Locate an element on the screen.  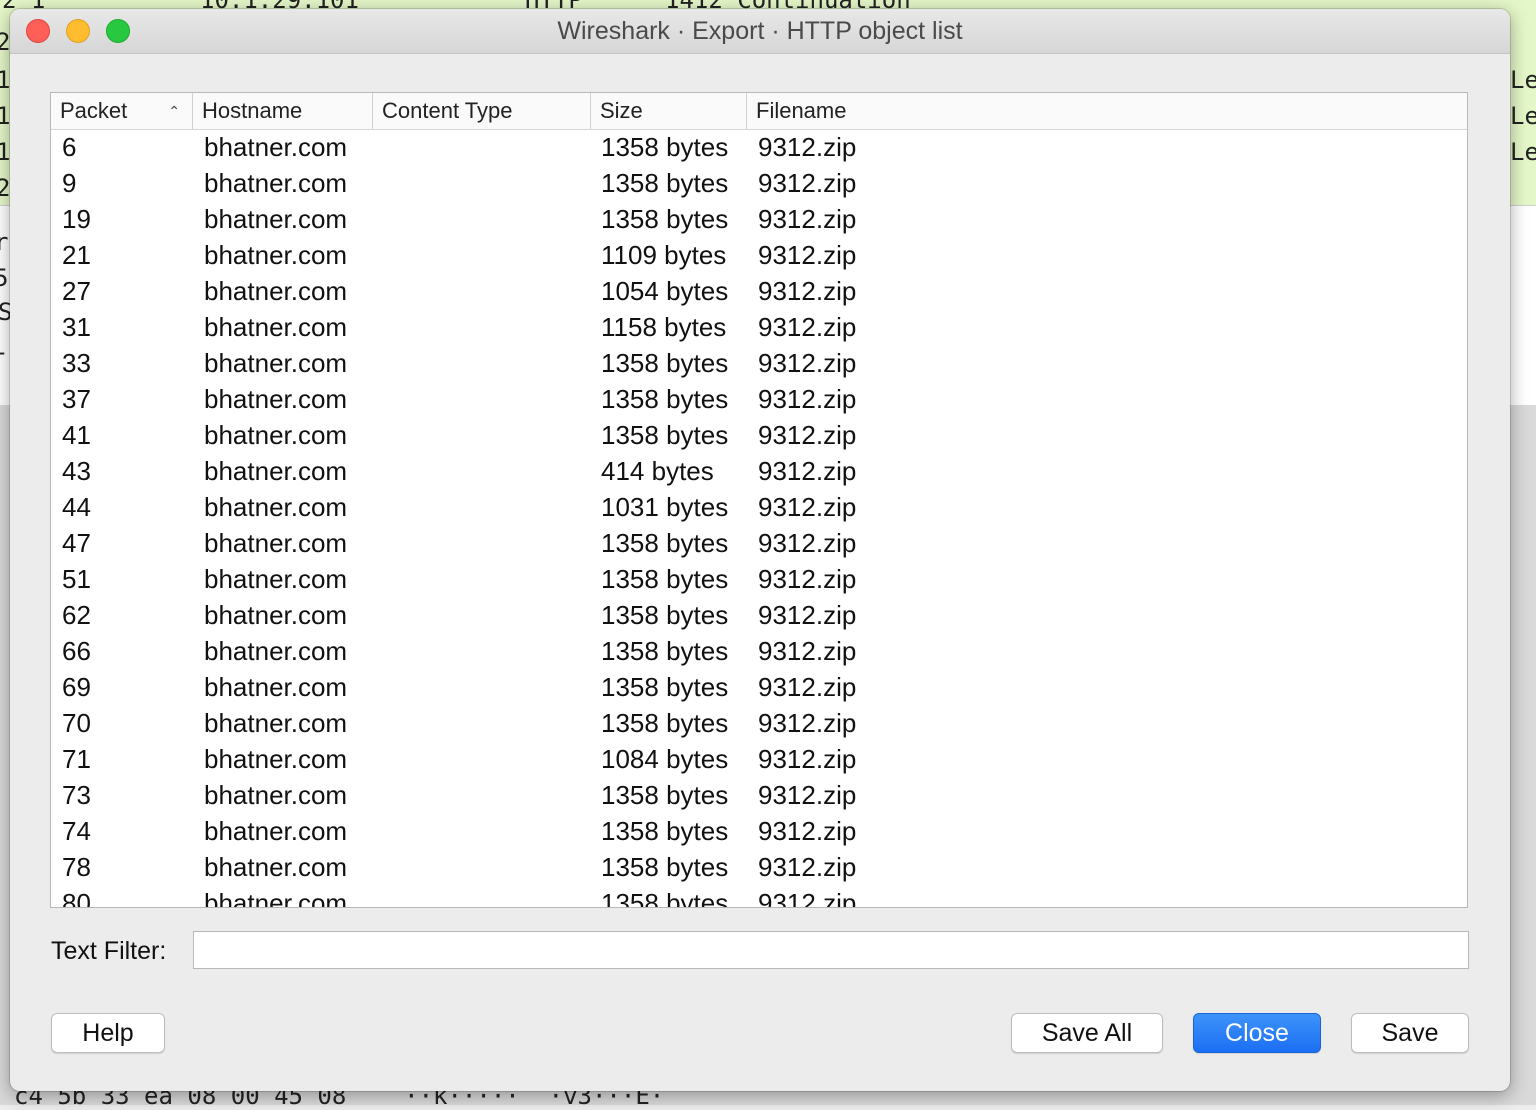
table-row: 69 bhatner.com 1358 bytes 9312.zip is located at coordinates (759, 687).